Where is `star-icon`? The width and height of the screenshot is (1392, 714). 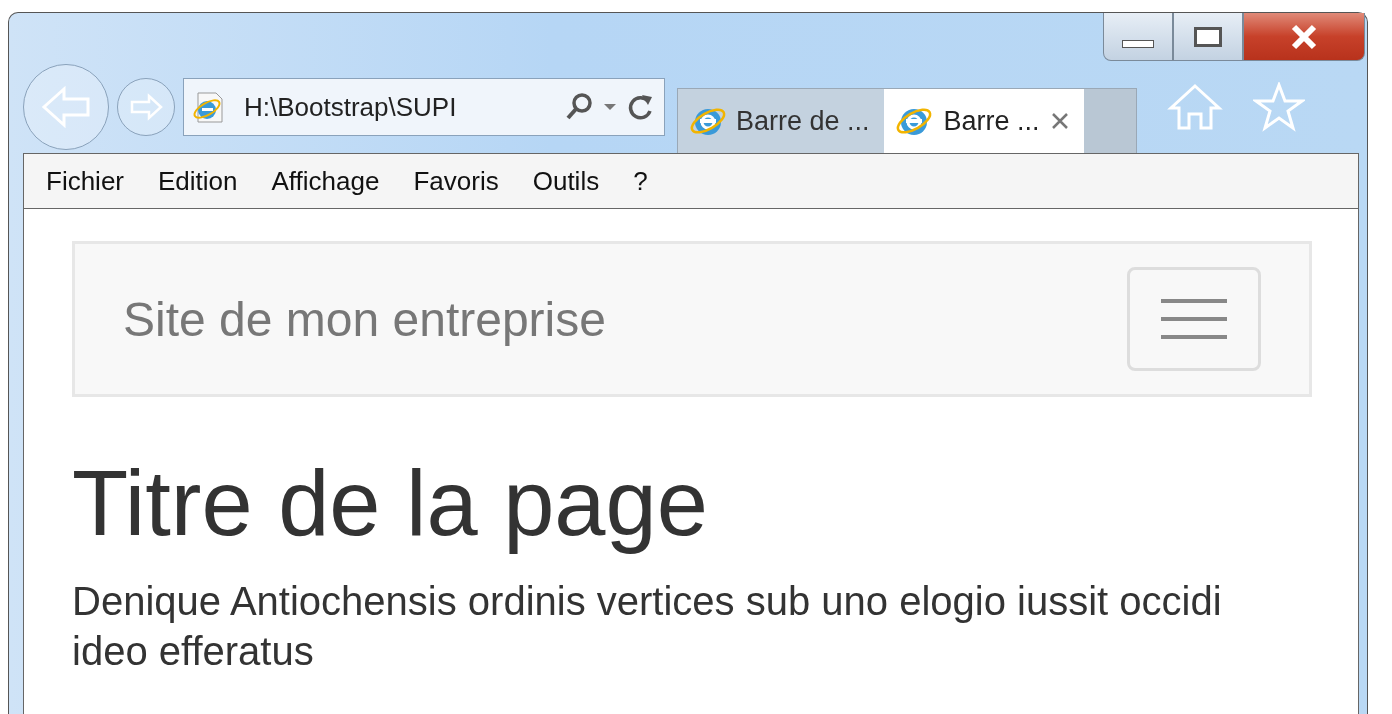
star-icon is located at coordinates (1278, 107).